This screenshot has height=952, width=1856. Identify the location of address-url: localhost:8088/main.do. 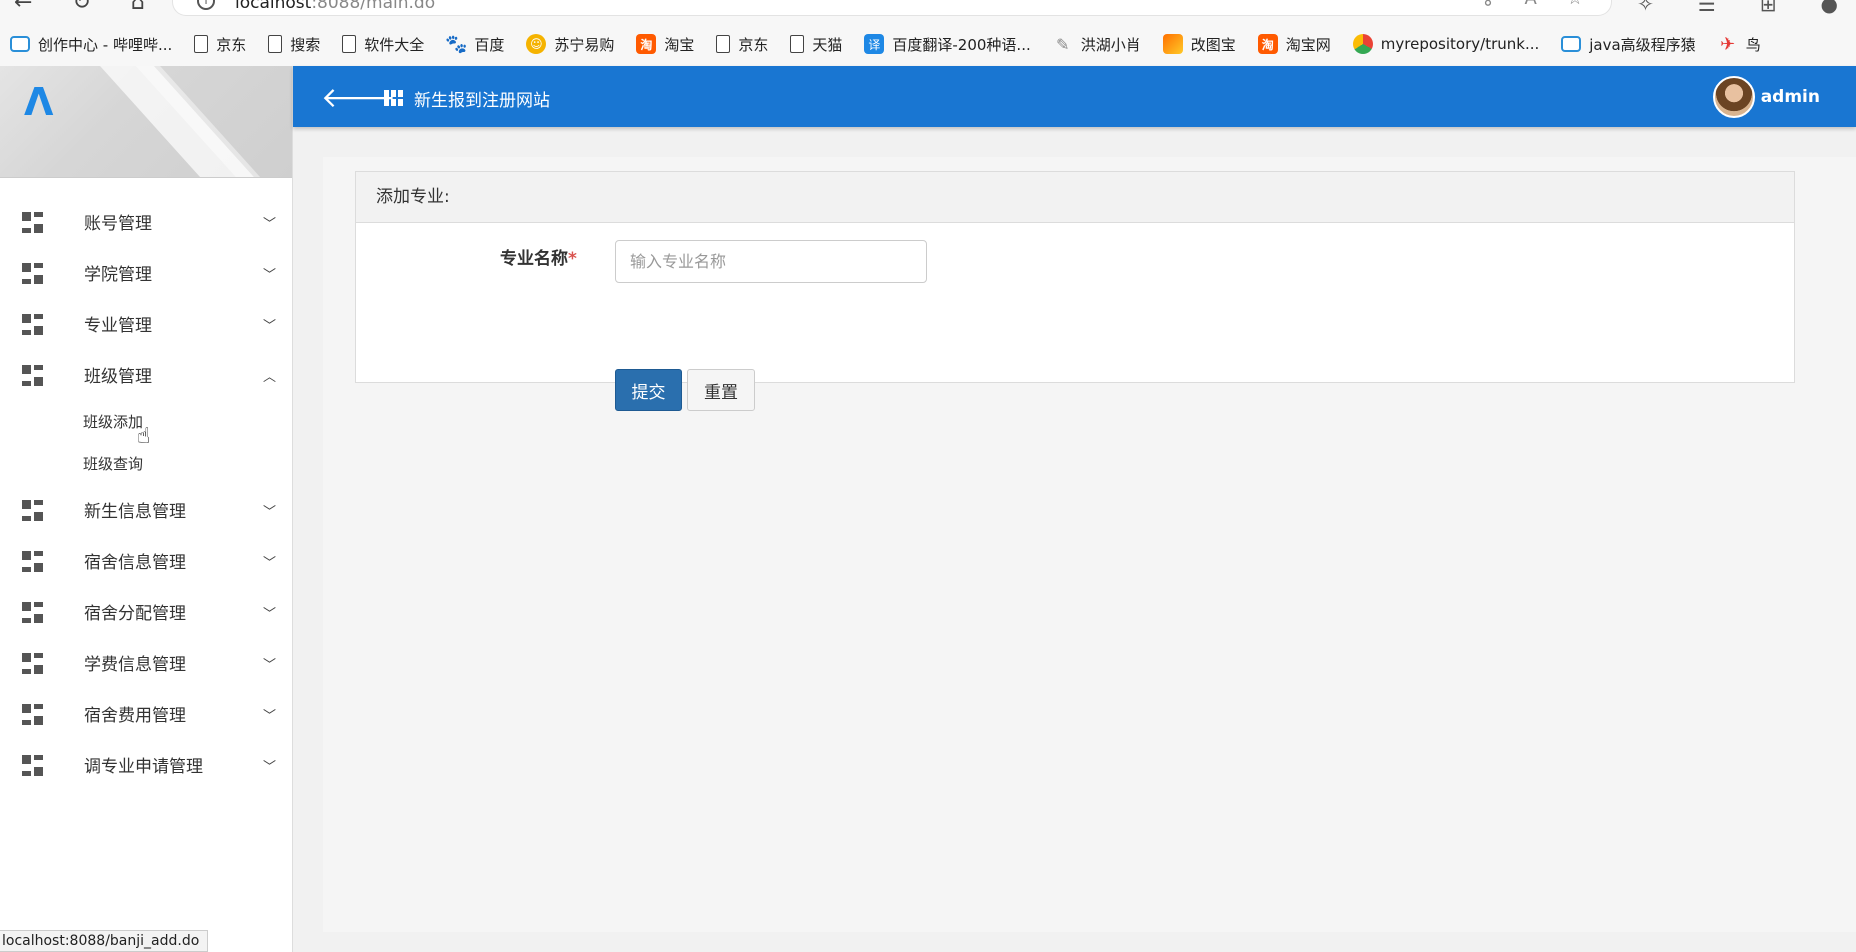
(335, 6).